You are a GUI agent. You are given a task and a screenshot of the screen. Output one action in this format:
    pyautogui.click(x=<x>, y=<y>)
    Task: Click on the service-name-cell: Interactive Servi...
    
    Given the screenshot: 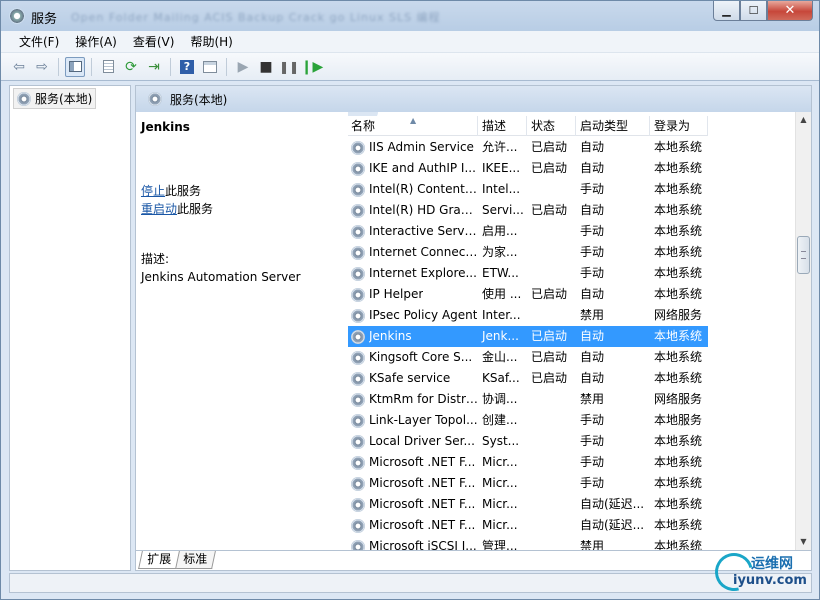 What is the action you would take?
    pyautogui.click(x=413, y=231)
    